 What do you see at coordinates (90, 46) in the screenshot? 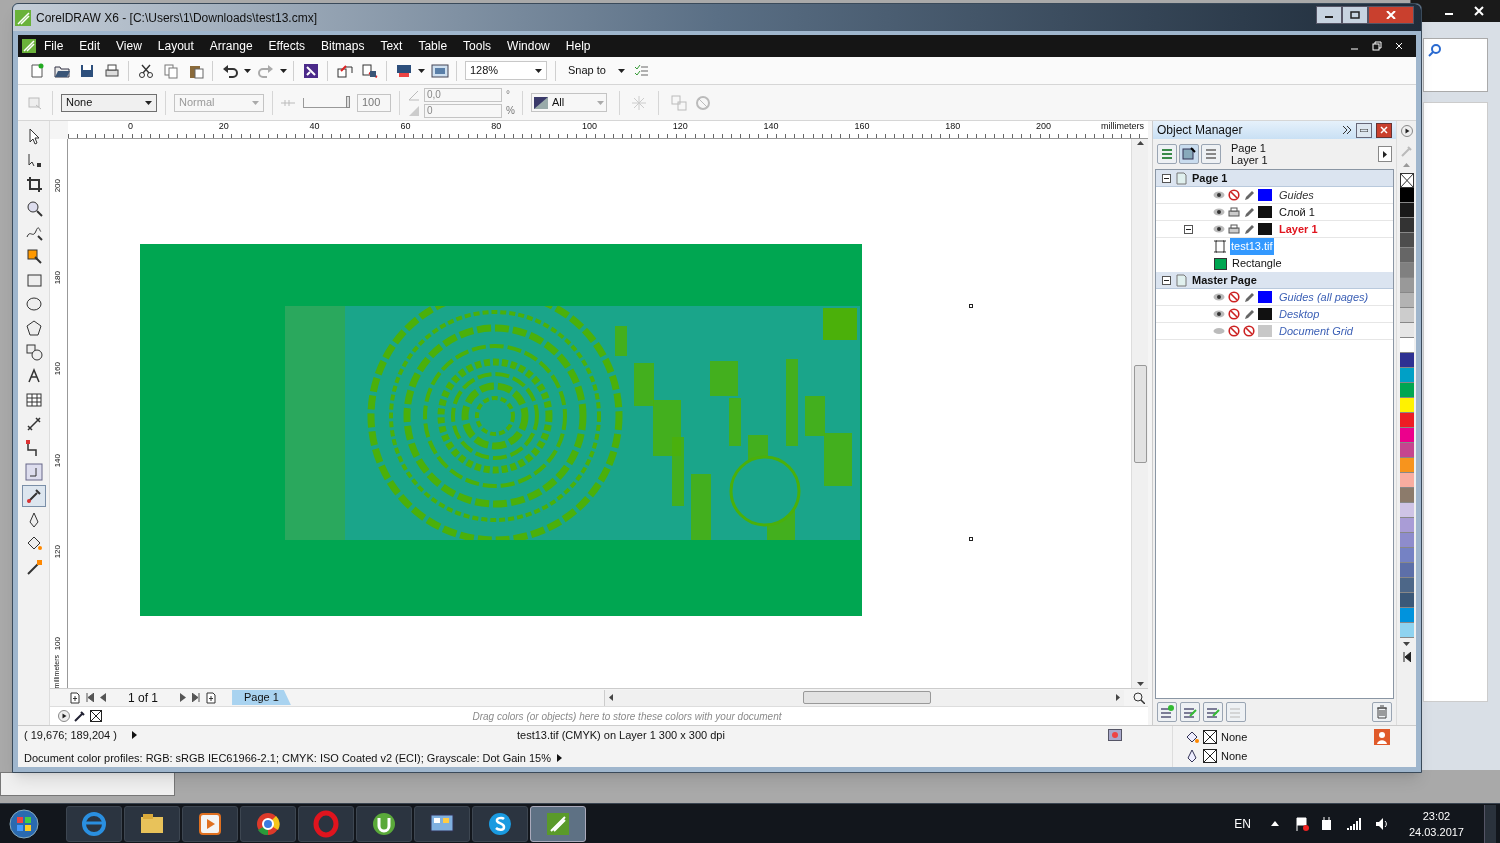
I see `menu-item: Edit` at bounding box center [90, 46].